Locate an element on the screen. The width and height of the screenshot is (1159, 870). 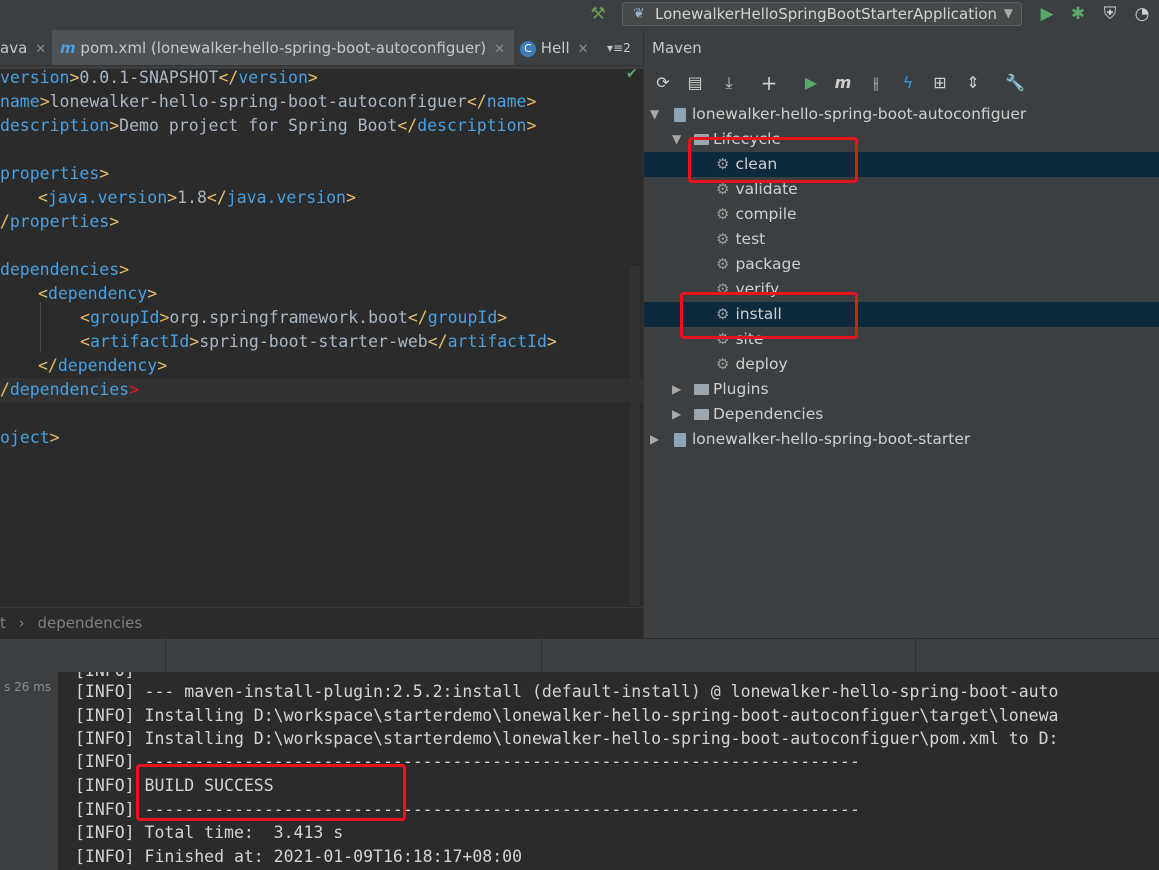
toggle-offline-icon: ⫲ is located at coordinates (876, 83).